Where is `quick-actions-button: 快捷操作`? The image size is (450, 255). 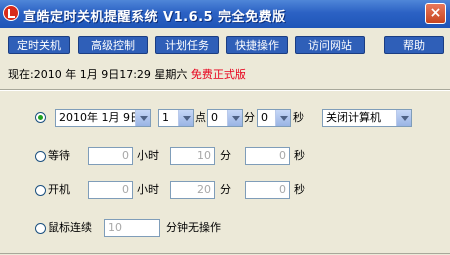
quick-actions-button: 快捷操作 is located at coordinates (257, 45).